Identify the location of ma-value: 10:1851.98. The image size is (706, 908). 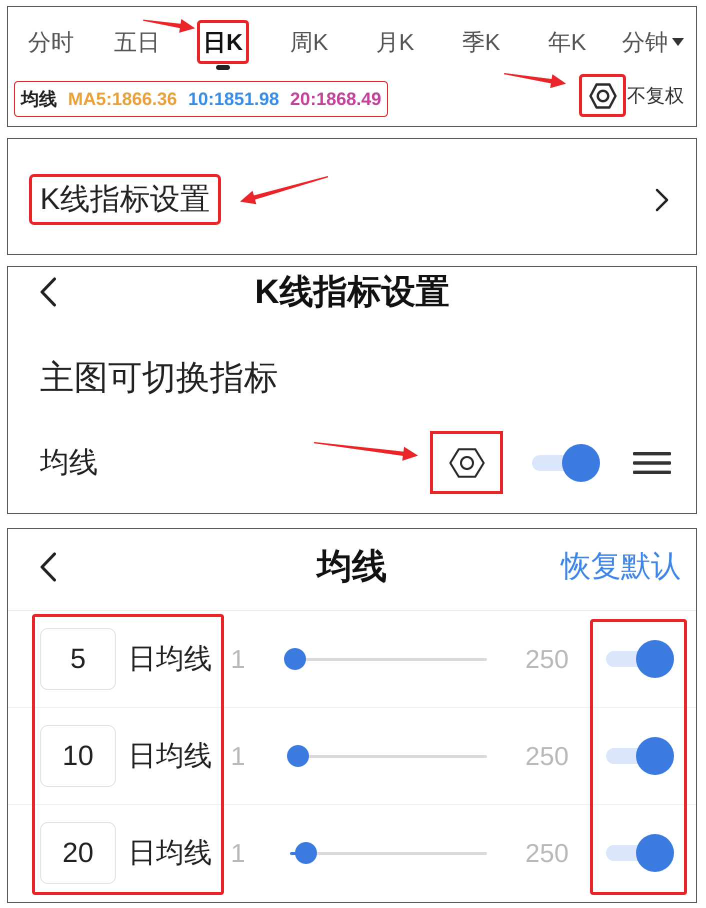
(234, 99).